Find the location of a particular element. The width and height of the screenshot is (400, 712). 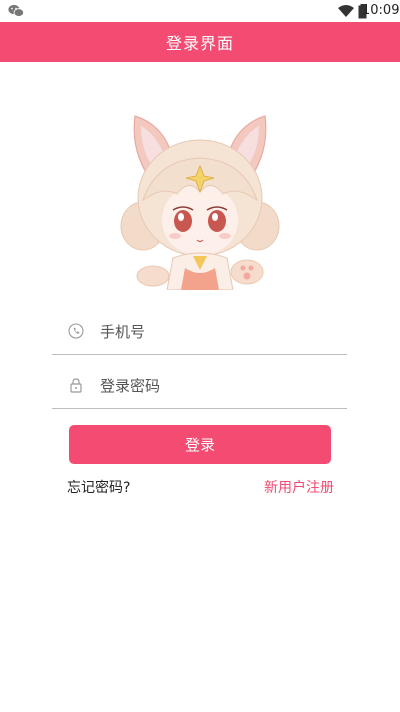

password-input is located at coordinates (220, 386).